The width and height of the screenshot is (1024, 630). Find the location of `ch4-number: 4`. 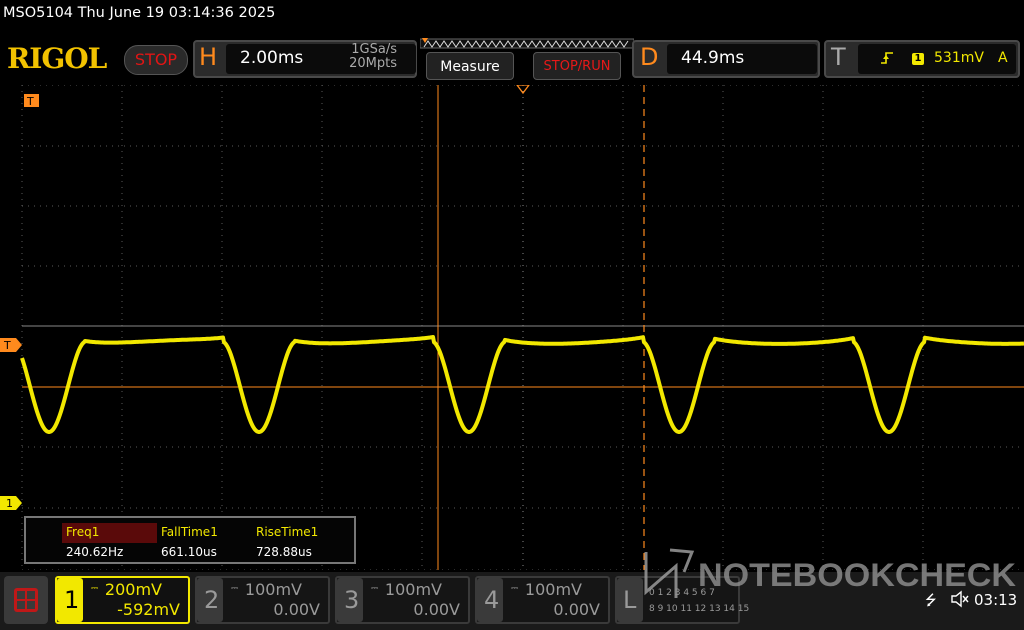

ch4-number: 4 is located at coordinates (492, 600).